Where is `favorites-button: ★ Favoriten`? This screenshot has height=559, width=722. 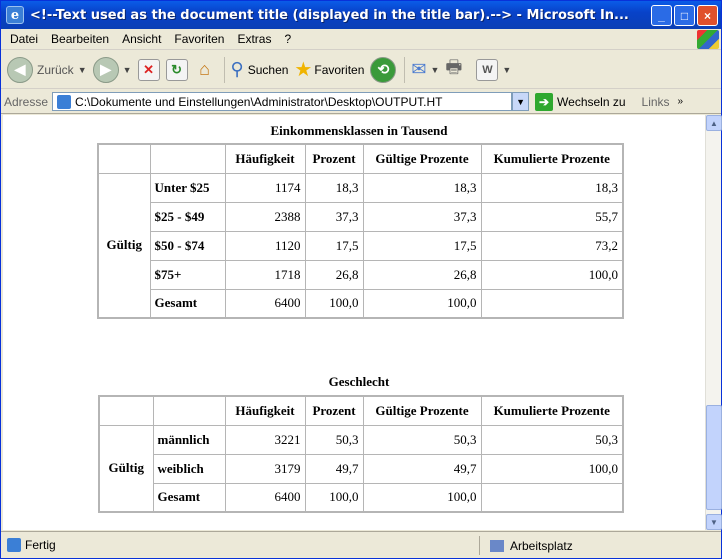
favorites-button: ★ Favoriten is located at coordinates (329, 69).